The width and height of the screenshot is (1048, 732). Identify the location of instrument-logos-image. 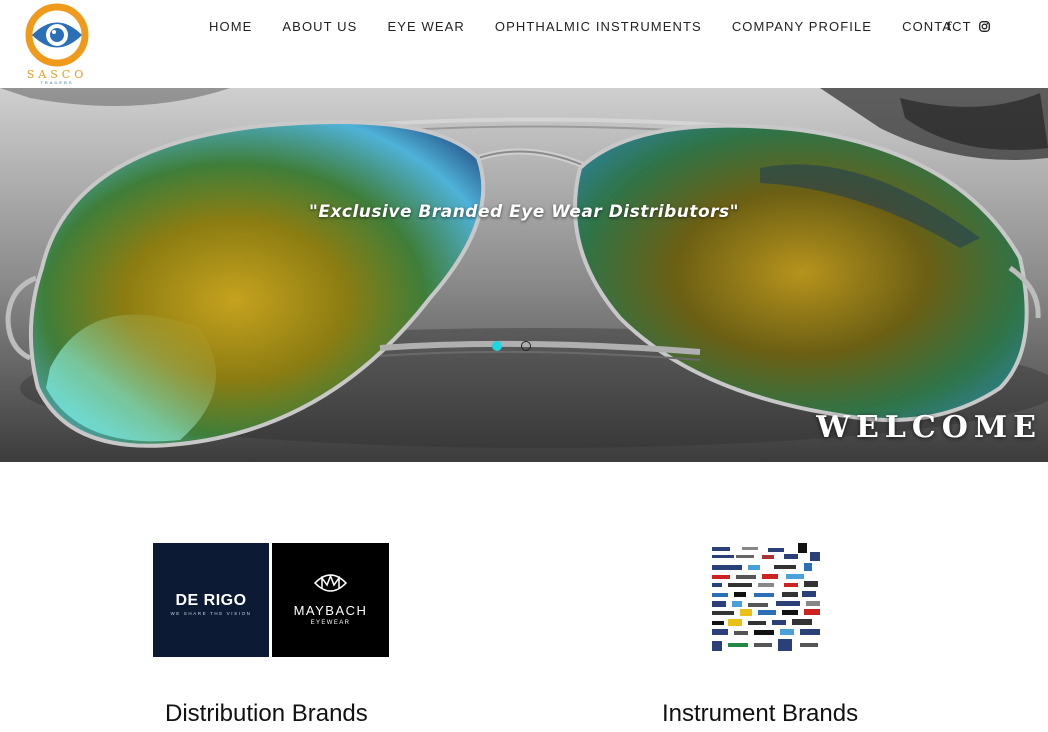
(766, 597).